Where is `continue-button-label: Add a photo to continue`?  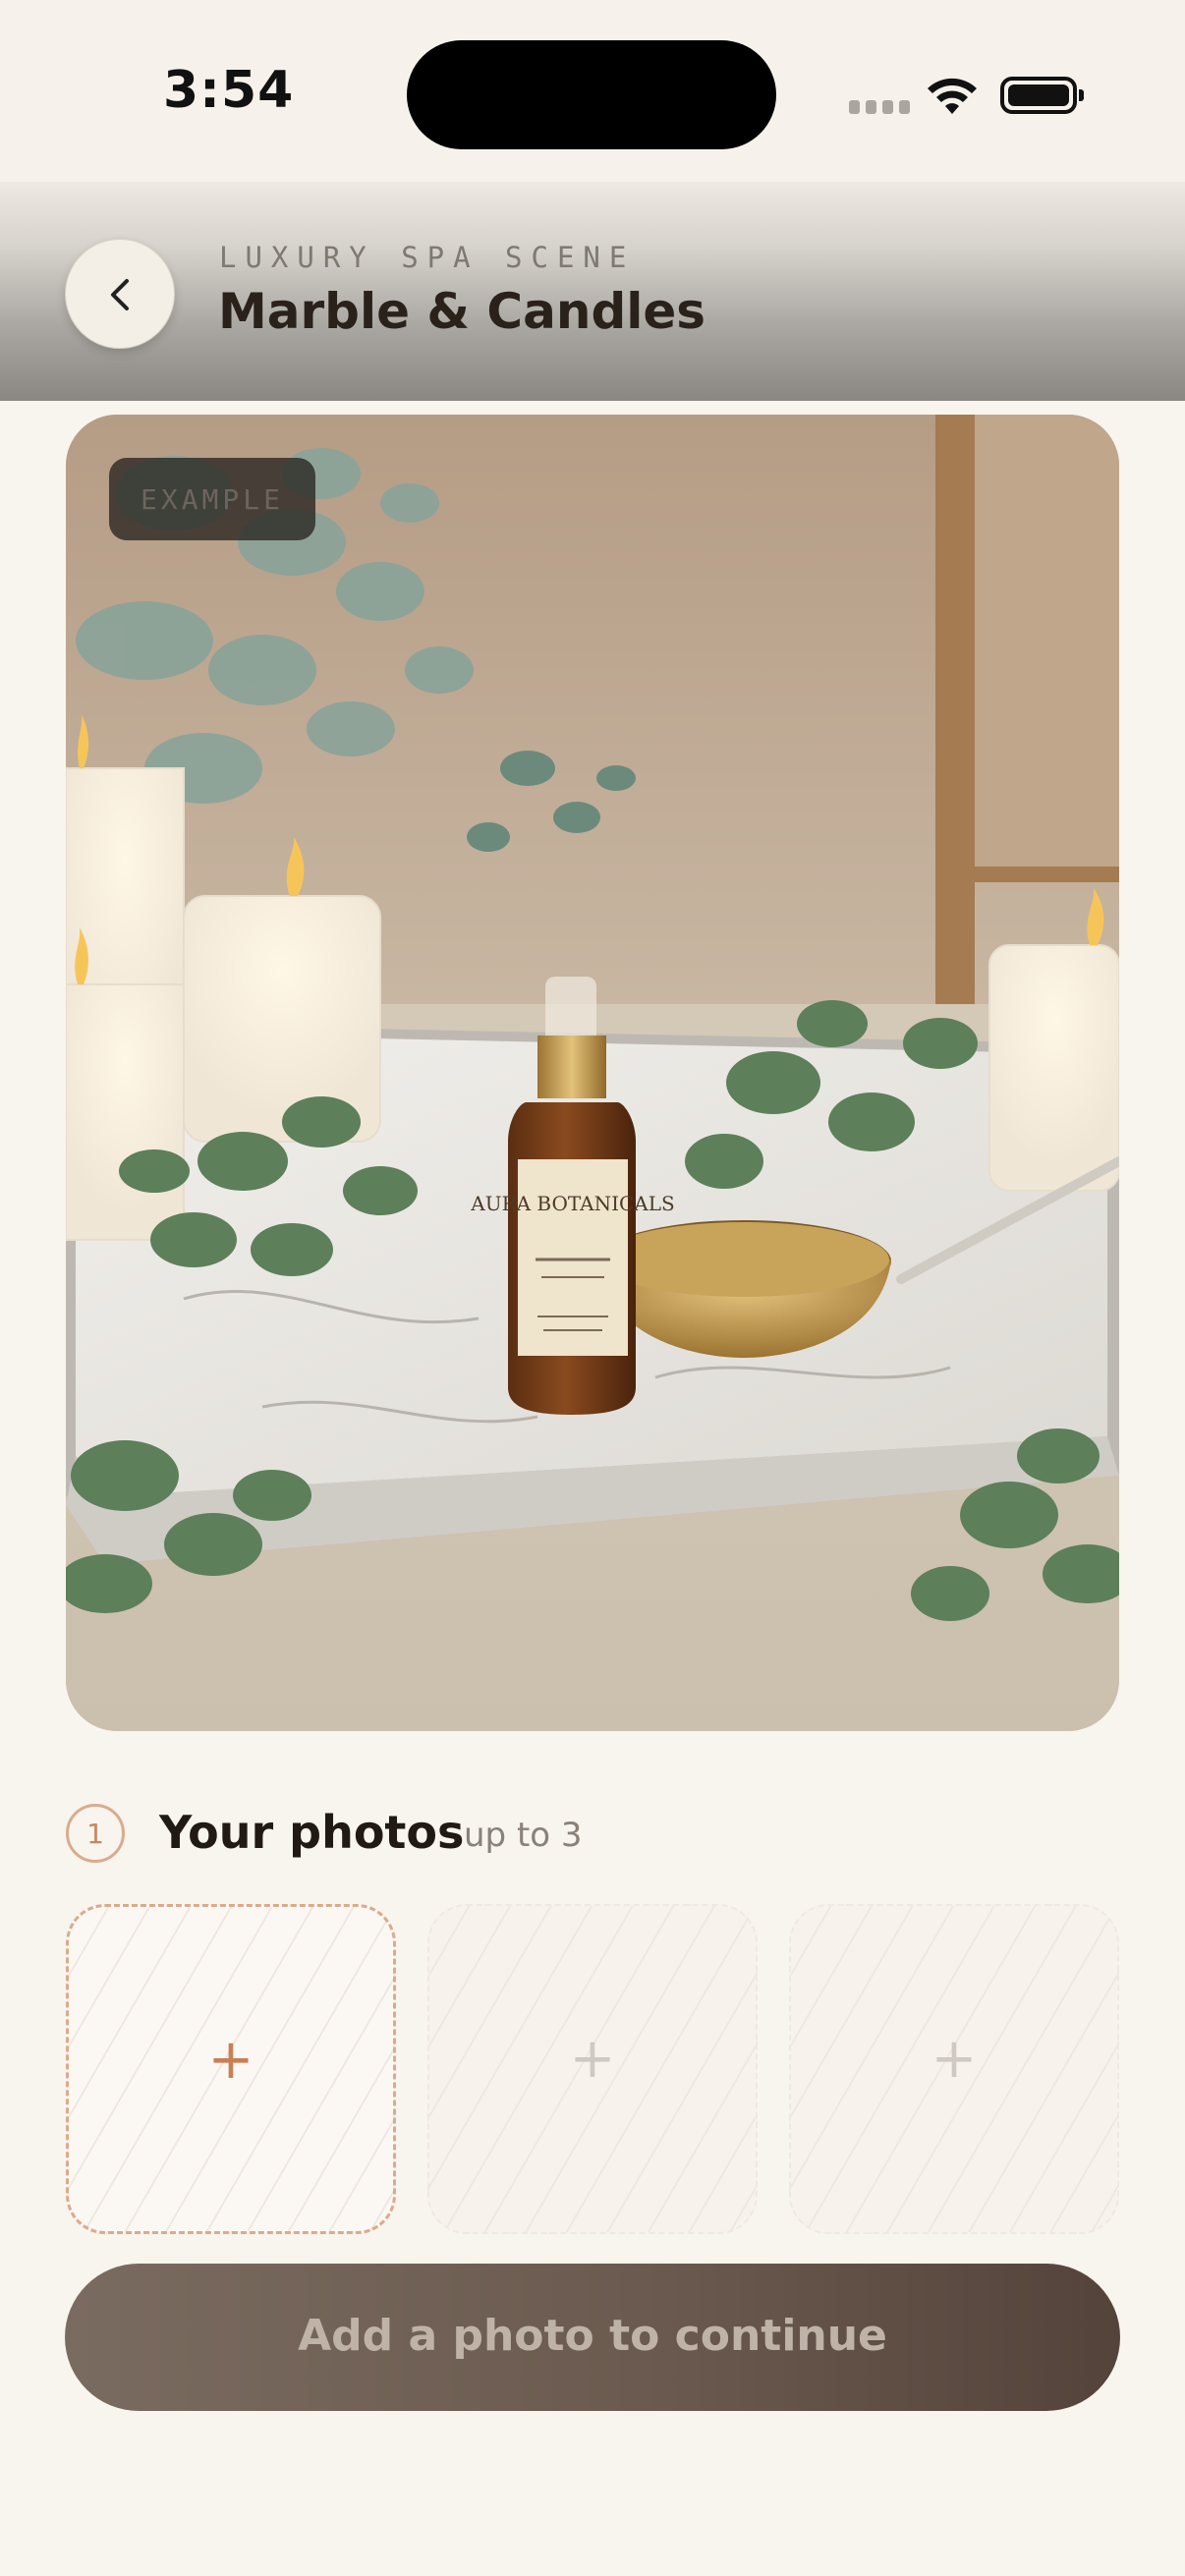
continue-button-label: Add a photo to continue is located at coordinates (592, 2336).